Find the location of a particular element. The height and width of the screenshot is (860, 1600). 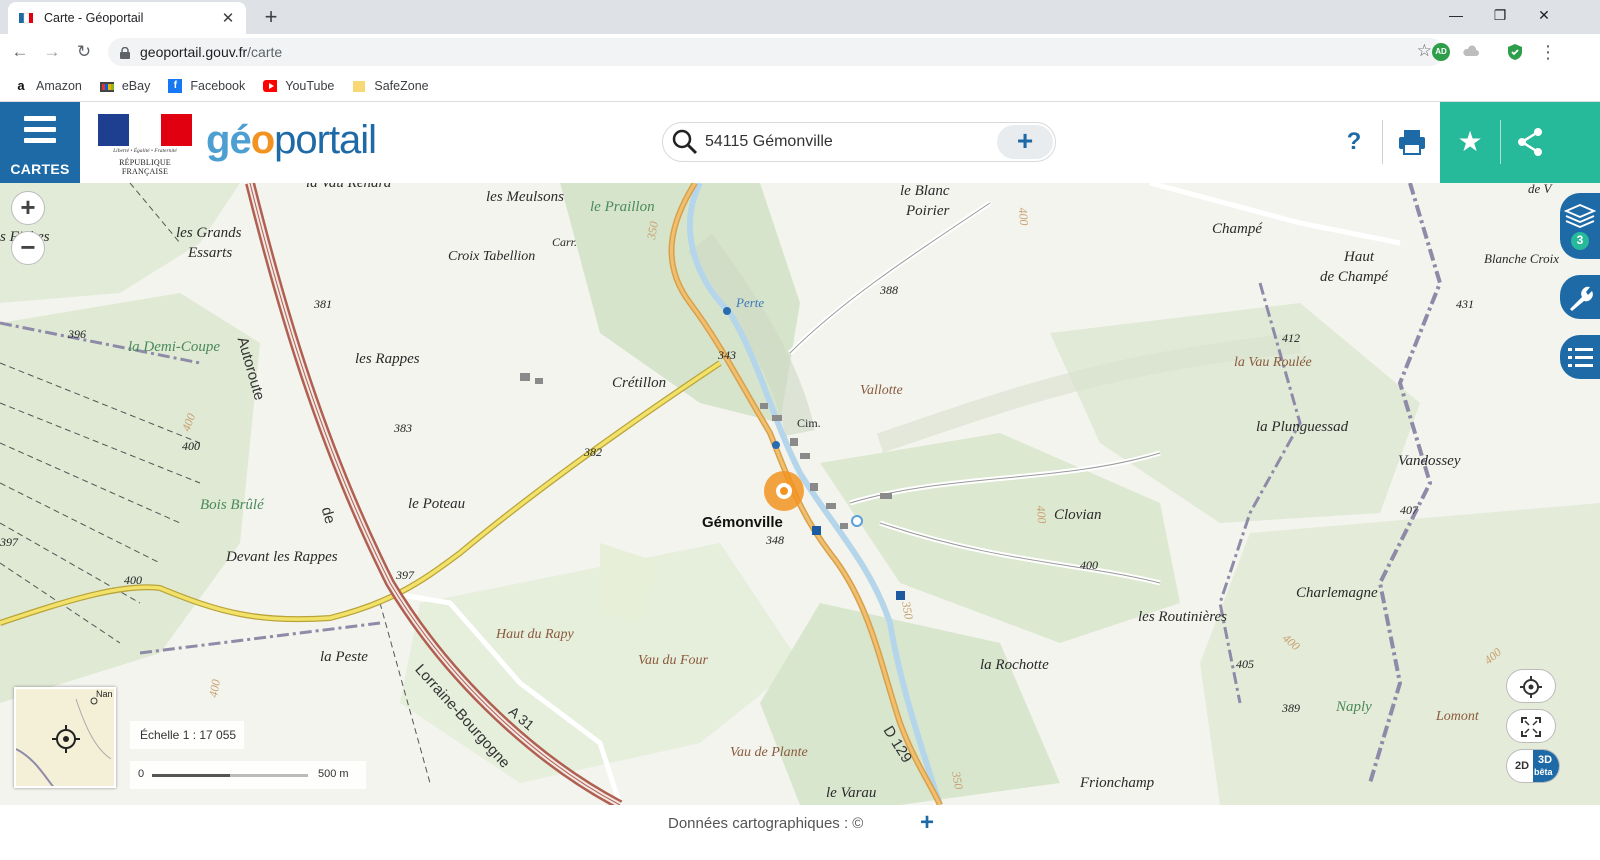

help-button: ? is located at coordinates (1354, 142).